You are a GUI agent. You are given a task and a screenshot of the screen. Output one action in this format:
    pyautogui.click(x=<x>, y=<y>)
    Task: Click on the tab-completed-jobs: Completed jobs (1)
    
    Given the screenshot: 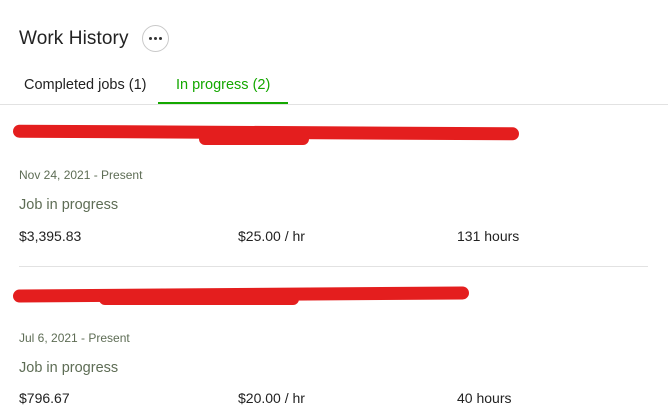 What is the action you would take?
    pyautogui.click(x=85, y=85)
    